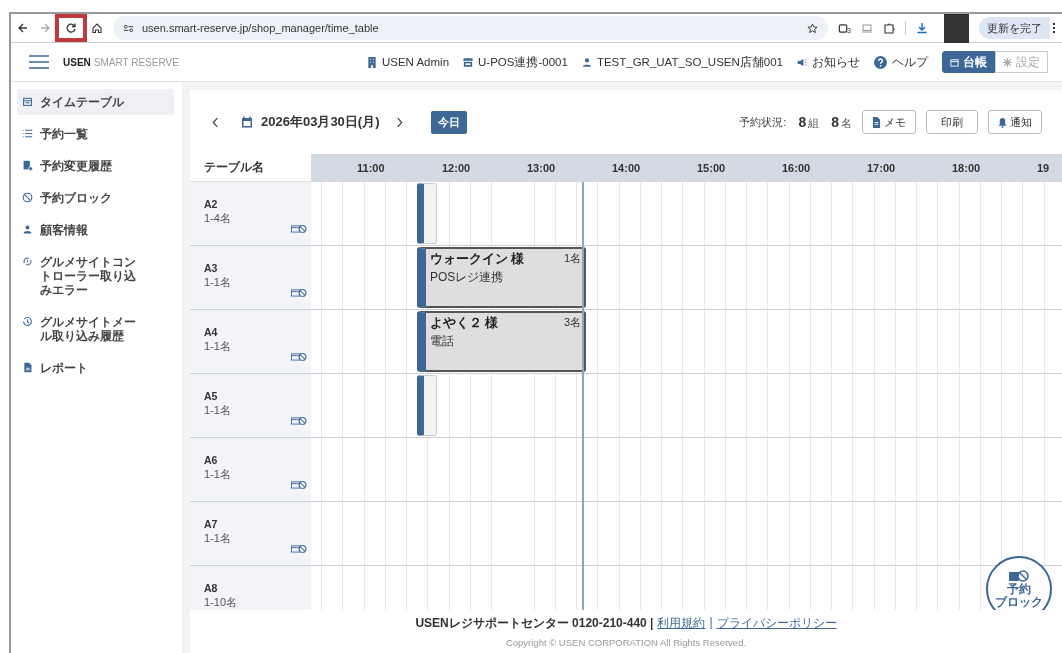  Describe the element at coordinates (95, 230) in the screenshot. I see `sidebar-item: 顧客情報` at that location.